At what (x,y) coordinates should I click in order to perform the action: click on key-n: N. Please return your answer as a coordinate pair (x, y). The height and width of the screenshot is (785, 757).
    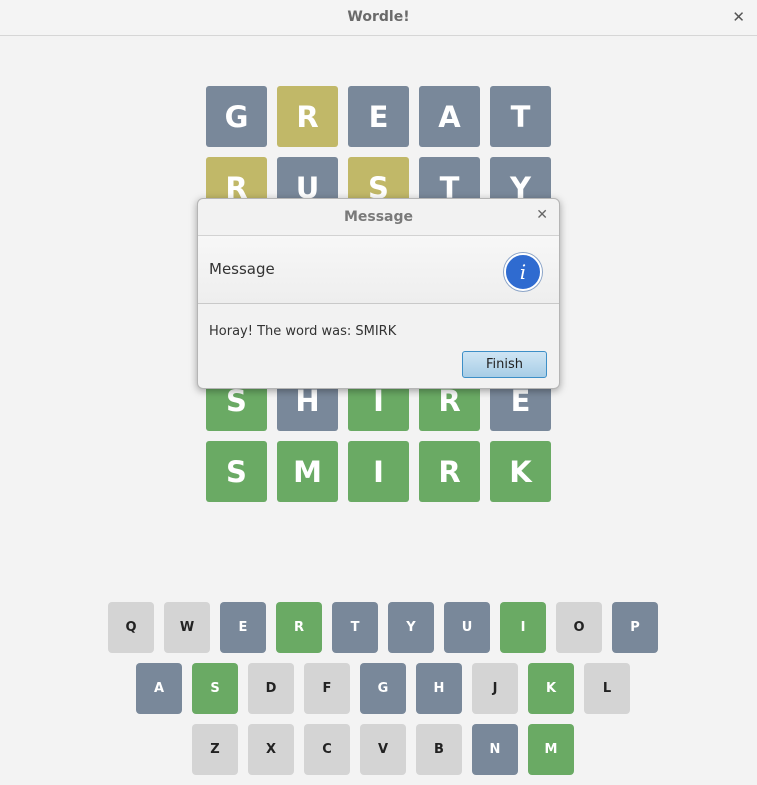
    Looking at the image, I should click on (495, 749).